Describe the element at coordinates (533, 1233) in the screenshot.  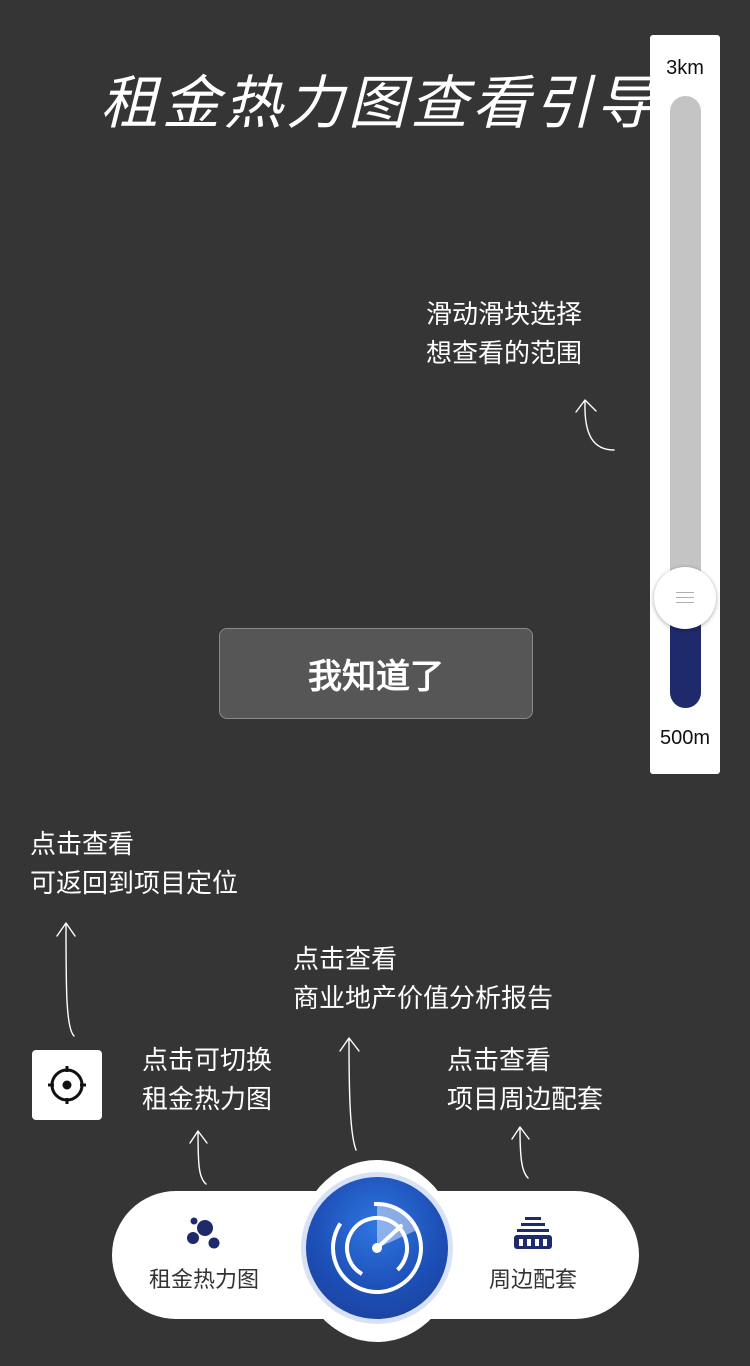
I see `building-icon` at that location.